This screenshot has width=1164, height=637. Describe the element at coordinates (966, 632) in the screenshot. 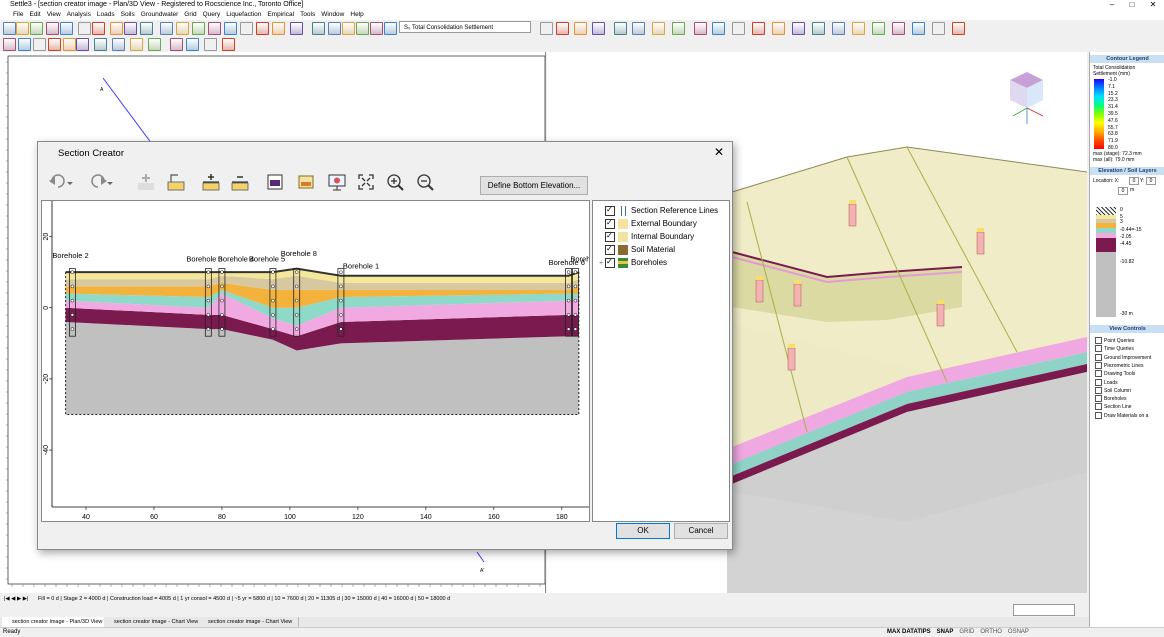

I see `status-toggle: GRID` at that location.